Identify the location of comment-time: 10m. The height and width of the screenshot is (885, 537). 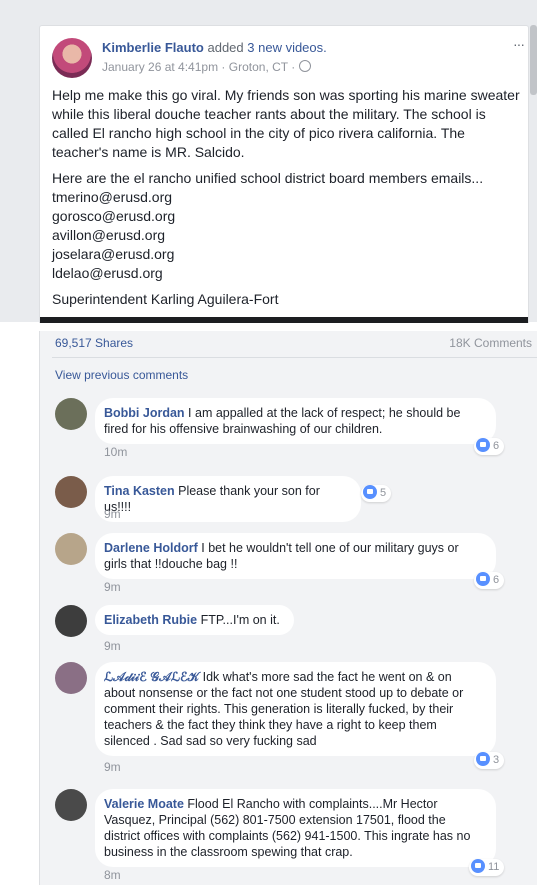
(115, 452).